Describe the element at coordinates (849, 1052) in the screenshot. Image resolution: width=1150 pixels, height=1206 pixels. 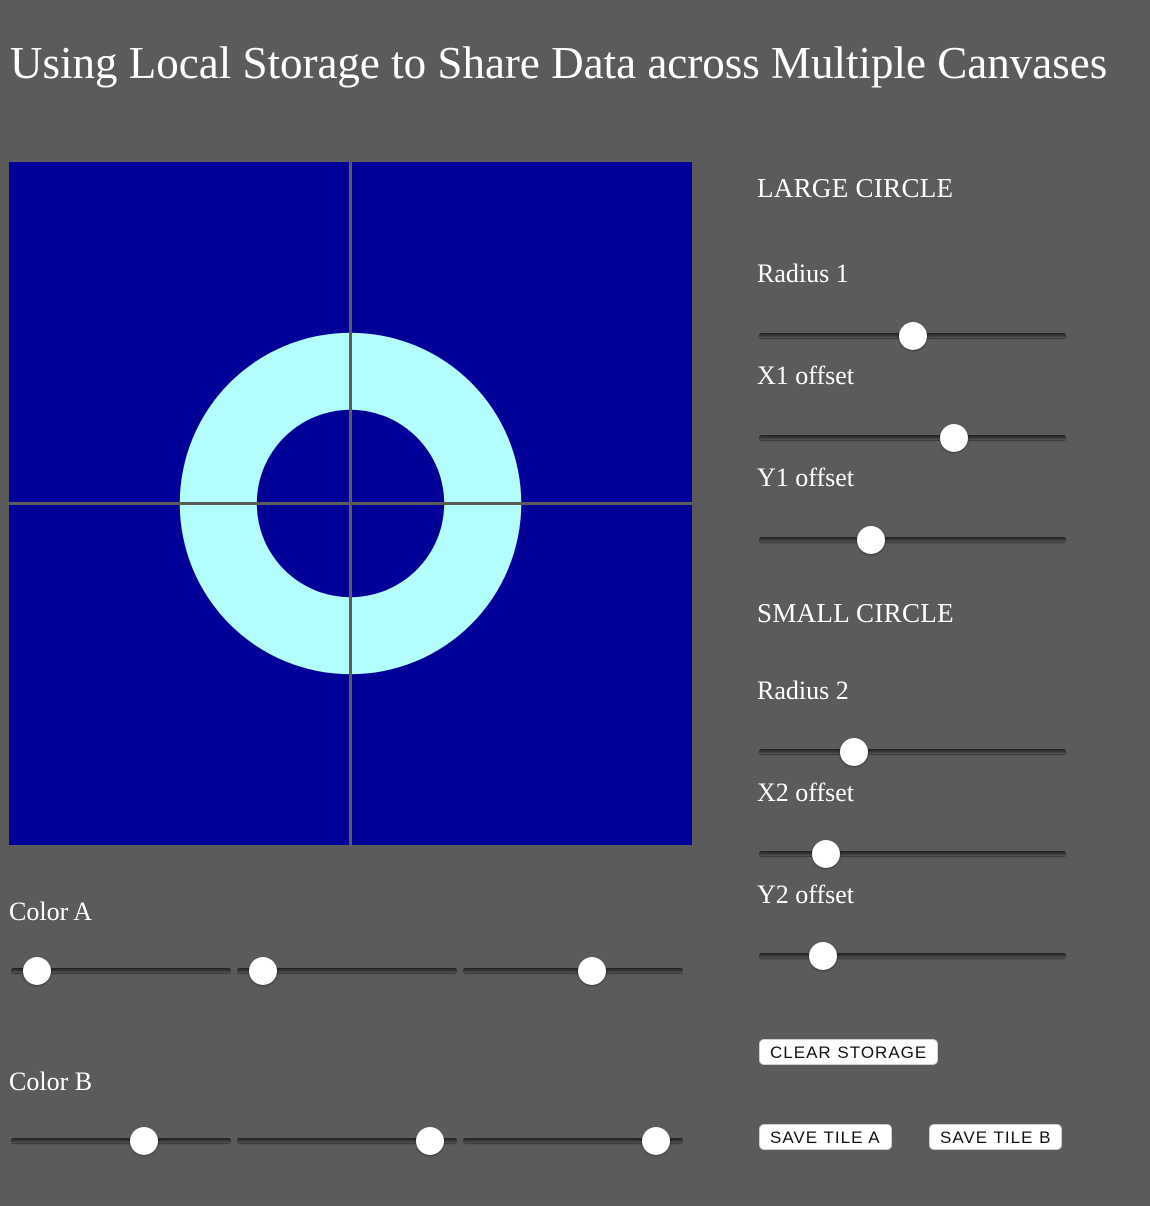
I see `clear-storage-button: CLEAR STORAGE` at that location.